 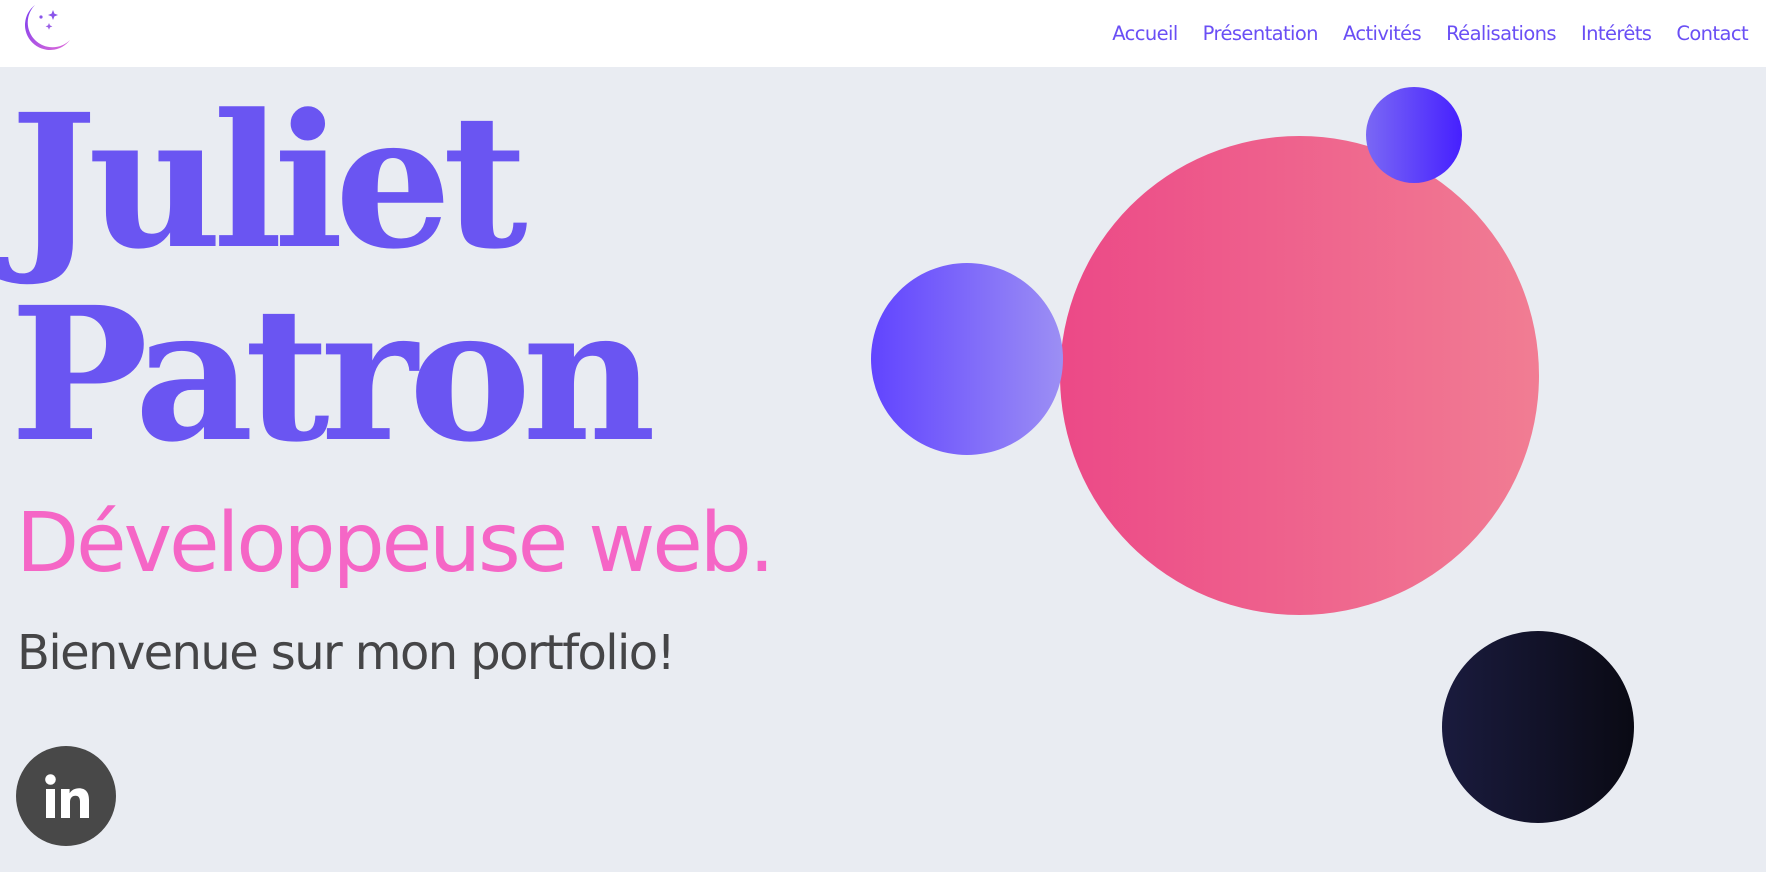 I want to click on decorative-purple-circle, so click(x=967, y=359).